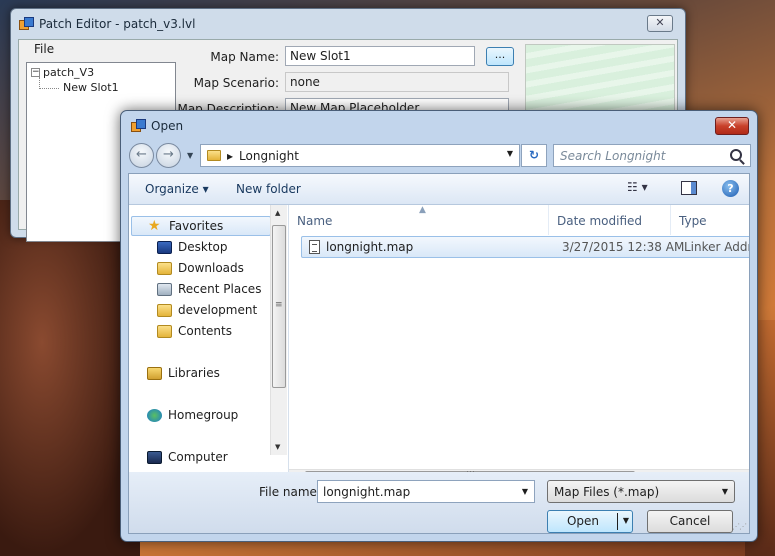 The width and height of the screenshot is (775, 556). I want to click on open-dialog-titlebar: Open, so click(439, 126).